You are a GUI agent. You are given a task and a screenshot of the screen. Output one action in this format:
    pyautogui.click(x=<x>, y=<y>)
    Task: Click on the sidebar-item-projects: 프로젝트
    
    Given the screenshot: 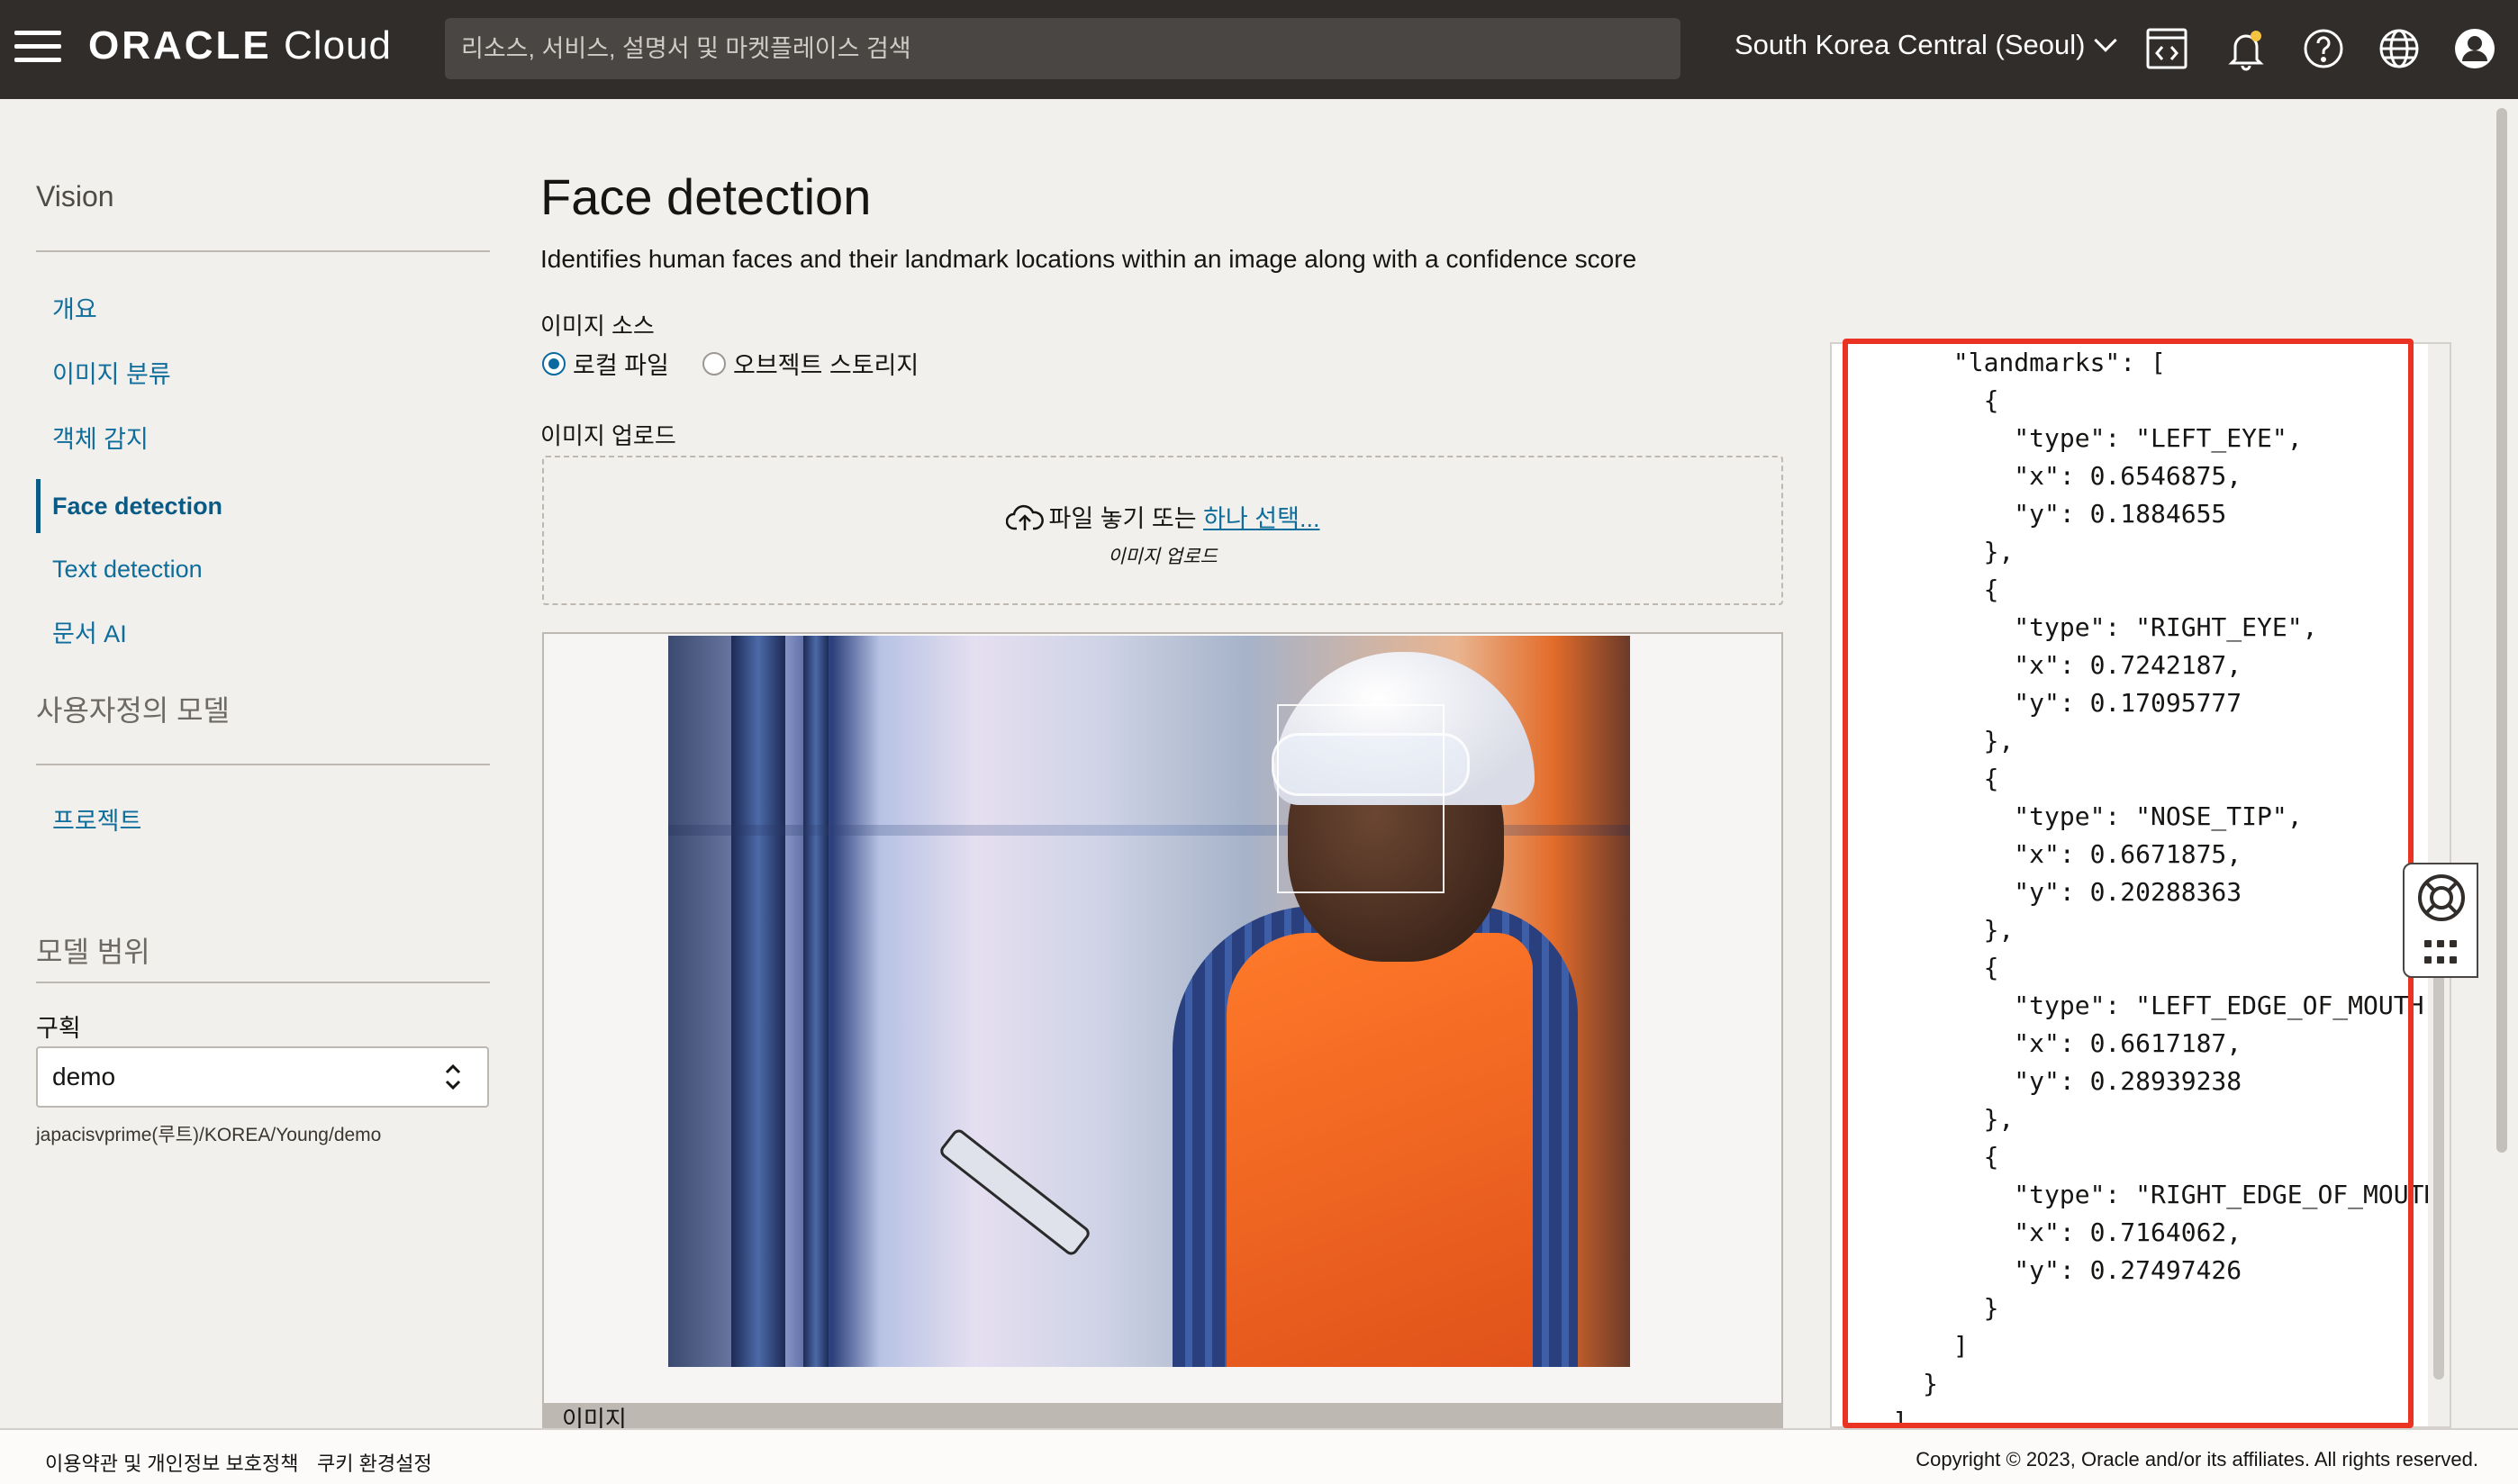 What is the action you would take?
    pyautogui.click(x=261, y=821)
    